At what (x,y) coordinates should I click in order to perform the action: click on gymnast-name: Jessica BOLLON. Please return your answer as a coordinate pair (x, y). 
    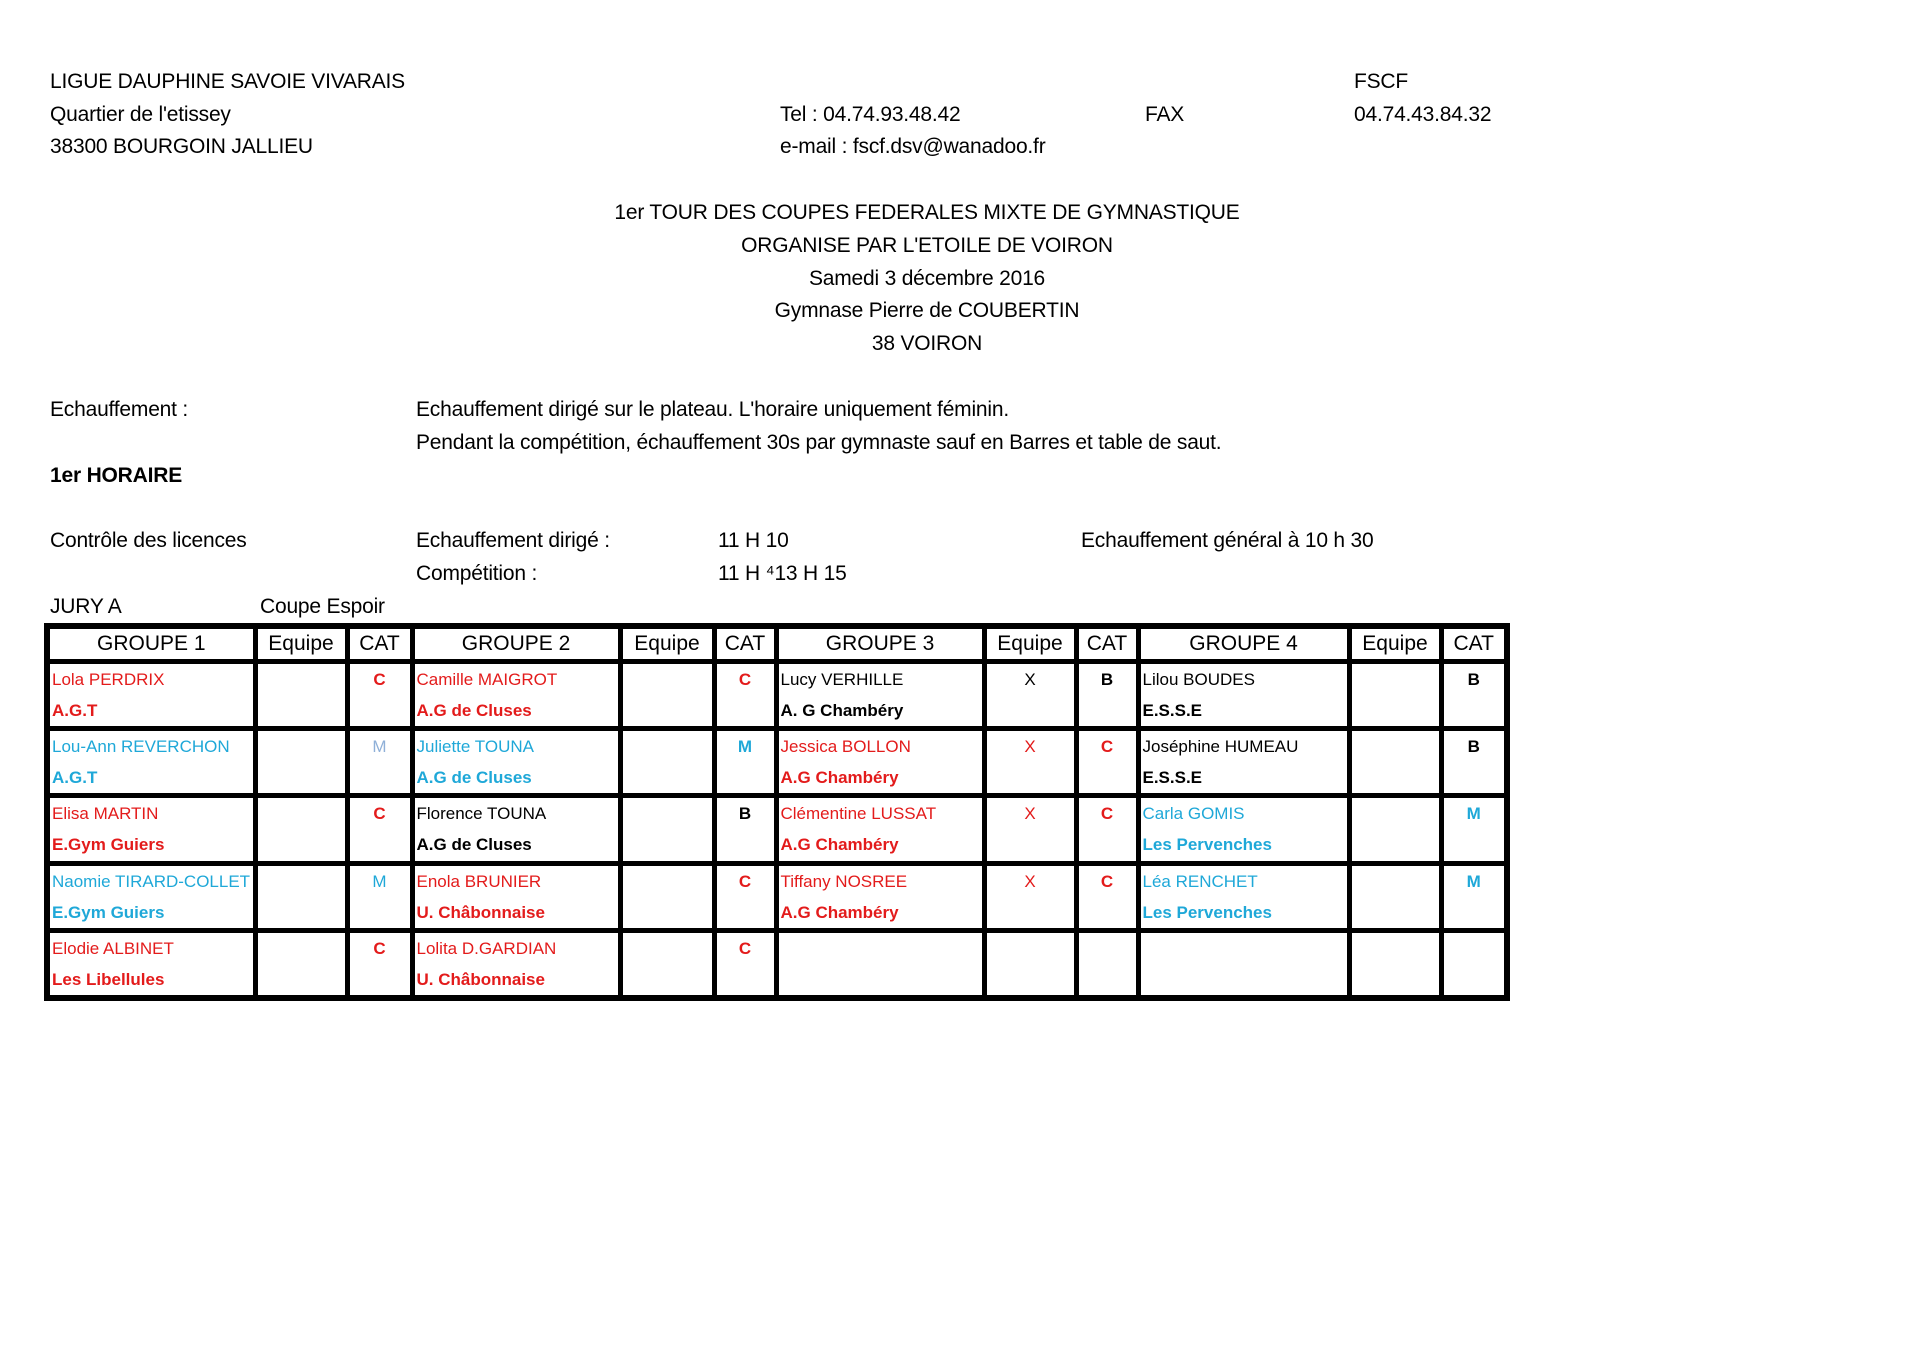
    Looking at the image, I should click on (845, 747).